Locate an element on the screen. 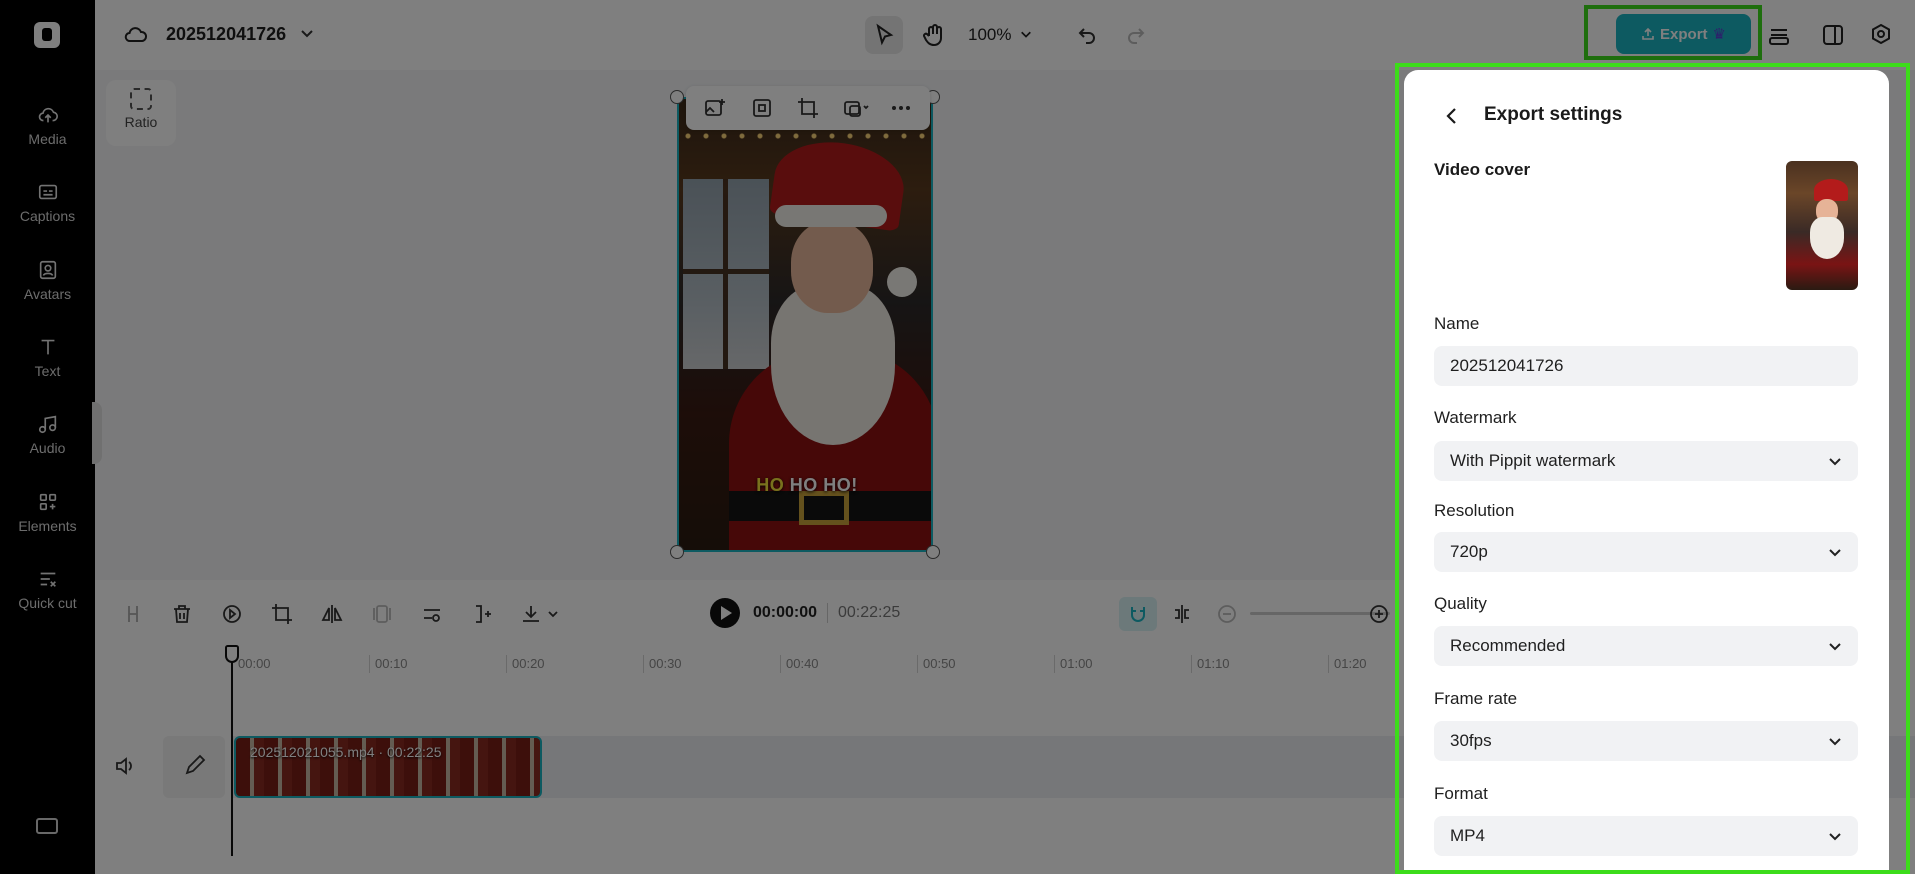  quality-select: Recommended is located at coordinates (1646, 646).